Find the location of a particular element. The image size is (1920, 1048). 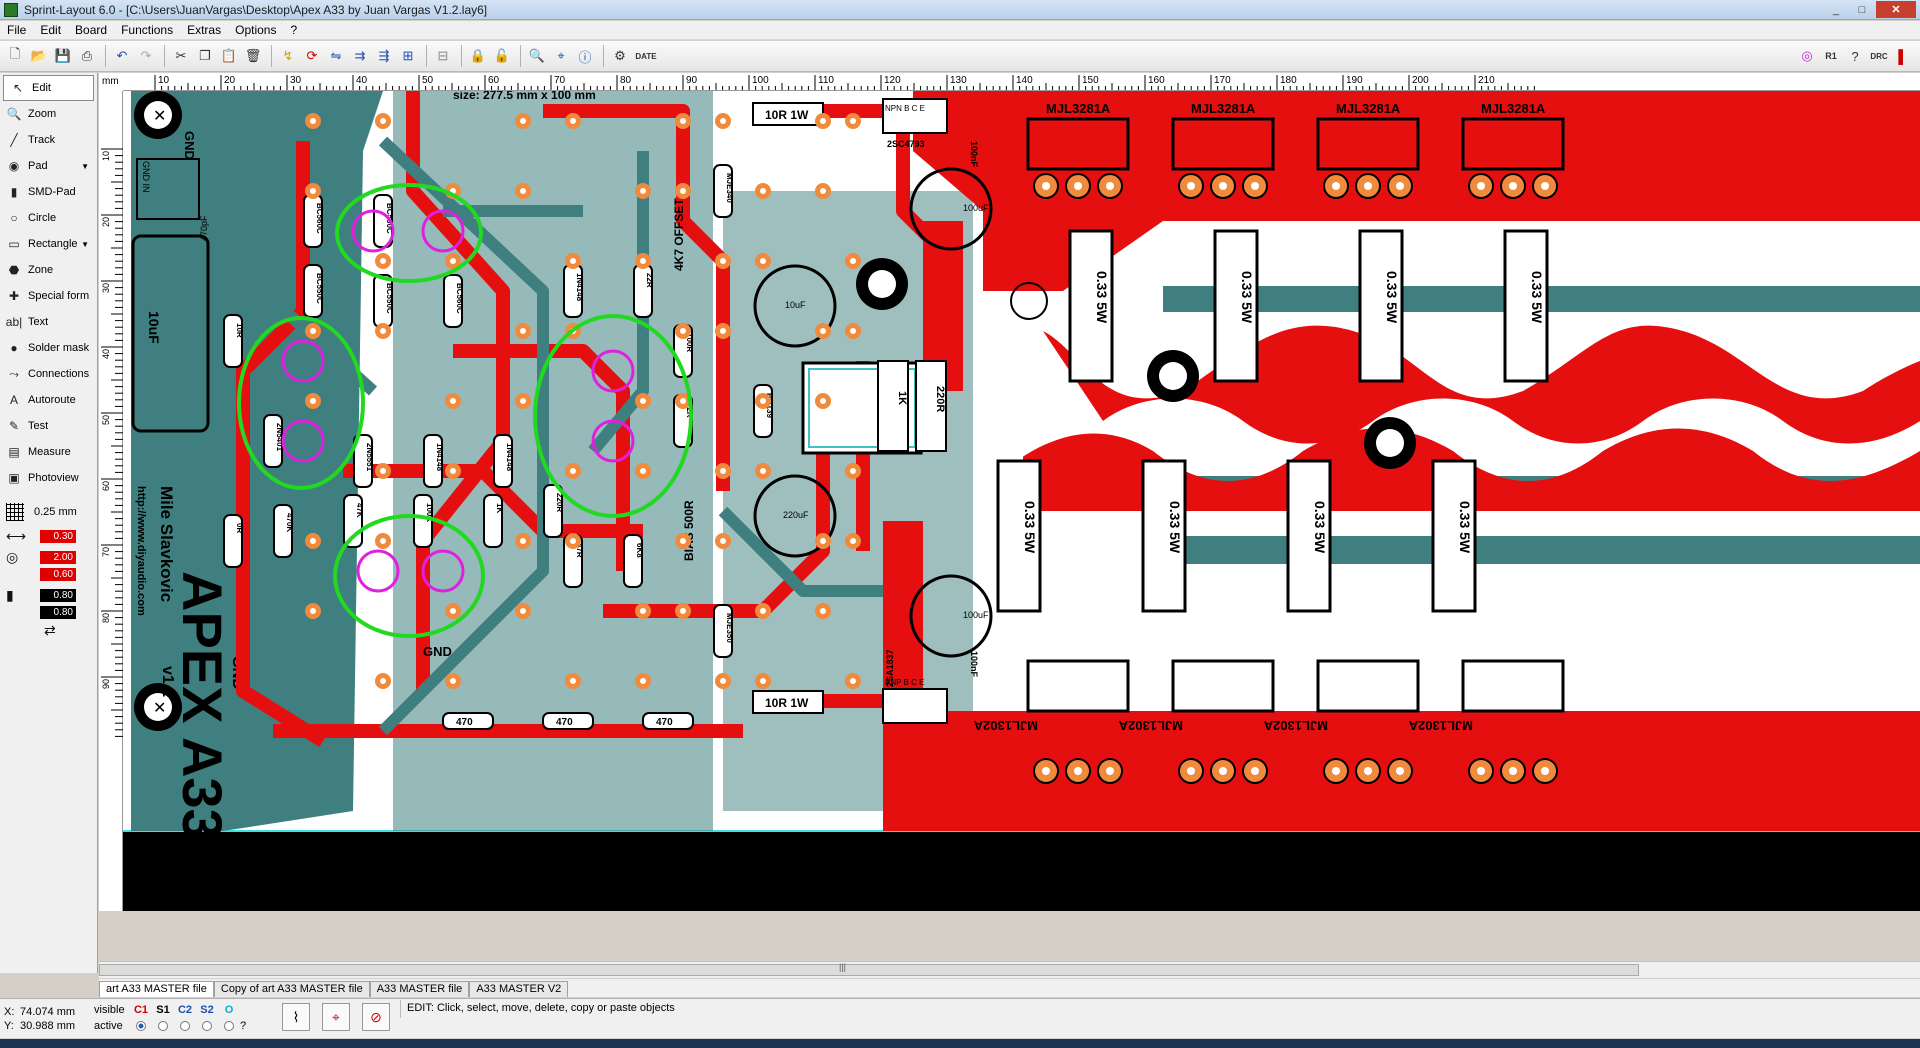

menu-help: ? is located at coordinates (293, 30).